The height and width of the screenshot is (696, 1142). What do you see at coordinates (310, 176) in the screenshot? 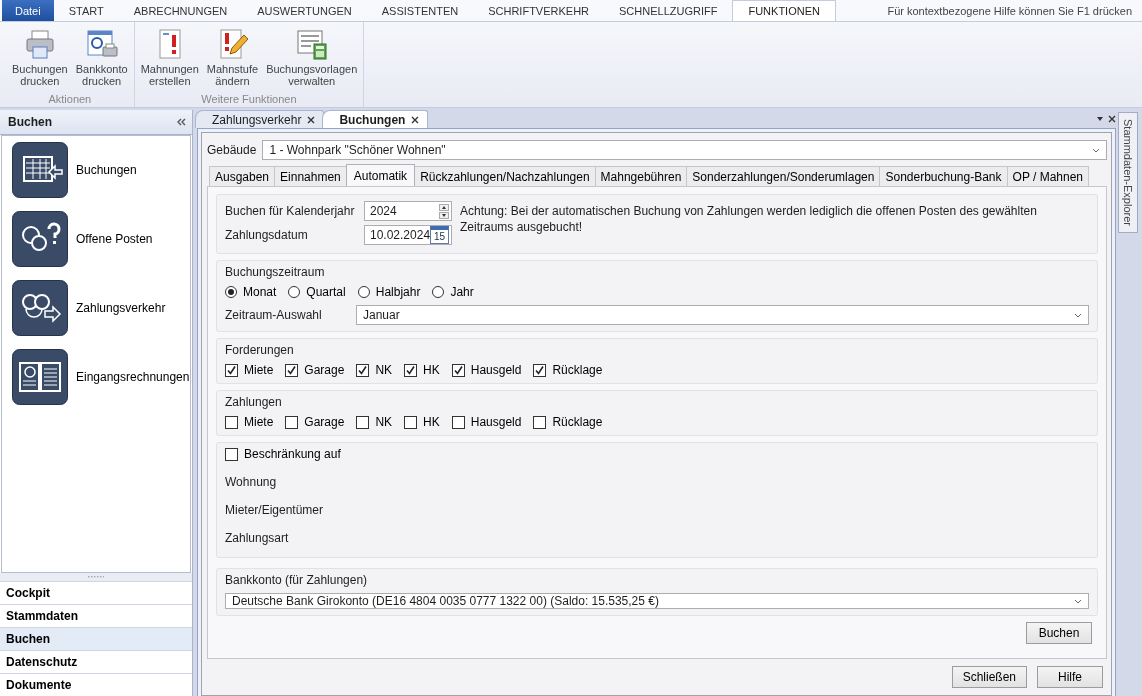
I see `form-tab: Einnahmen` at bounding box center [310, 176].